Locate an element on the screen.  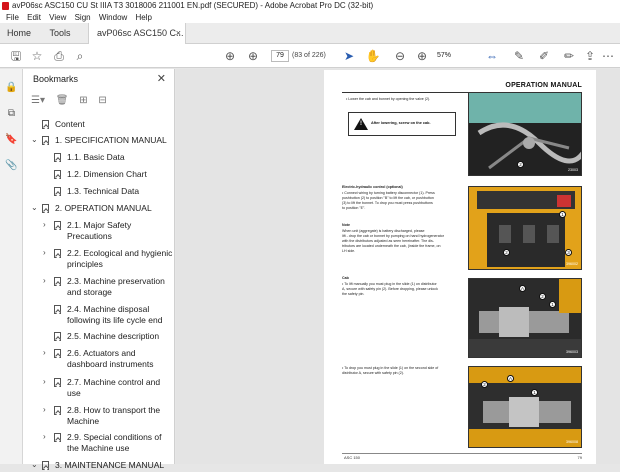
bookmark-item: › 2.1. Major Safety Precautions is located at coordinates (104, 232).